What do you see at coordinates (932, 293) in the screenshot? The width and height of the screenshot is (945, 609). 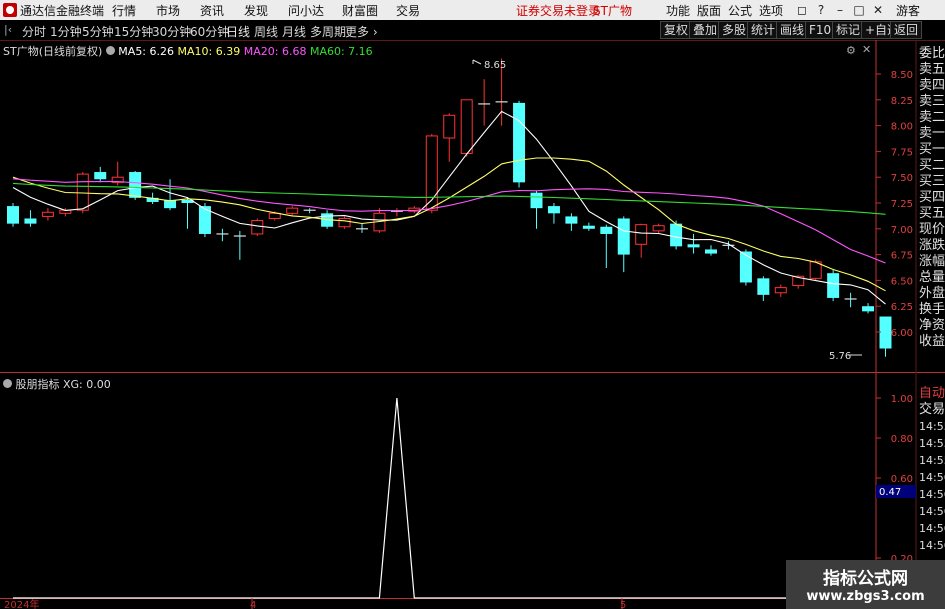 I see `label-outer: 外盘` at bounding box center [932, 293].